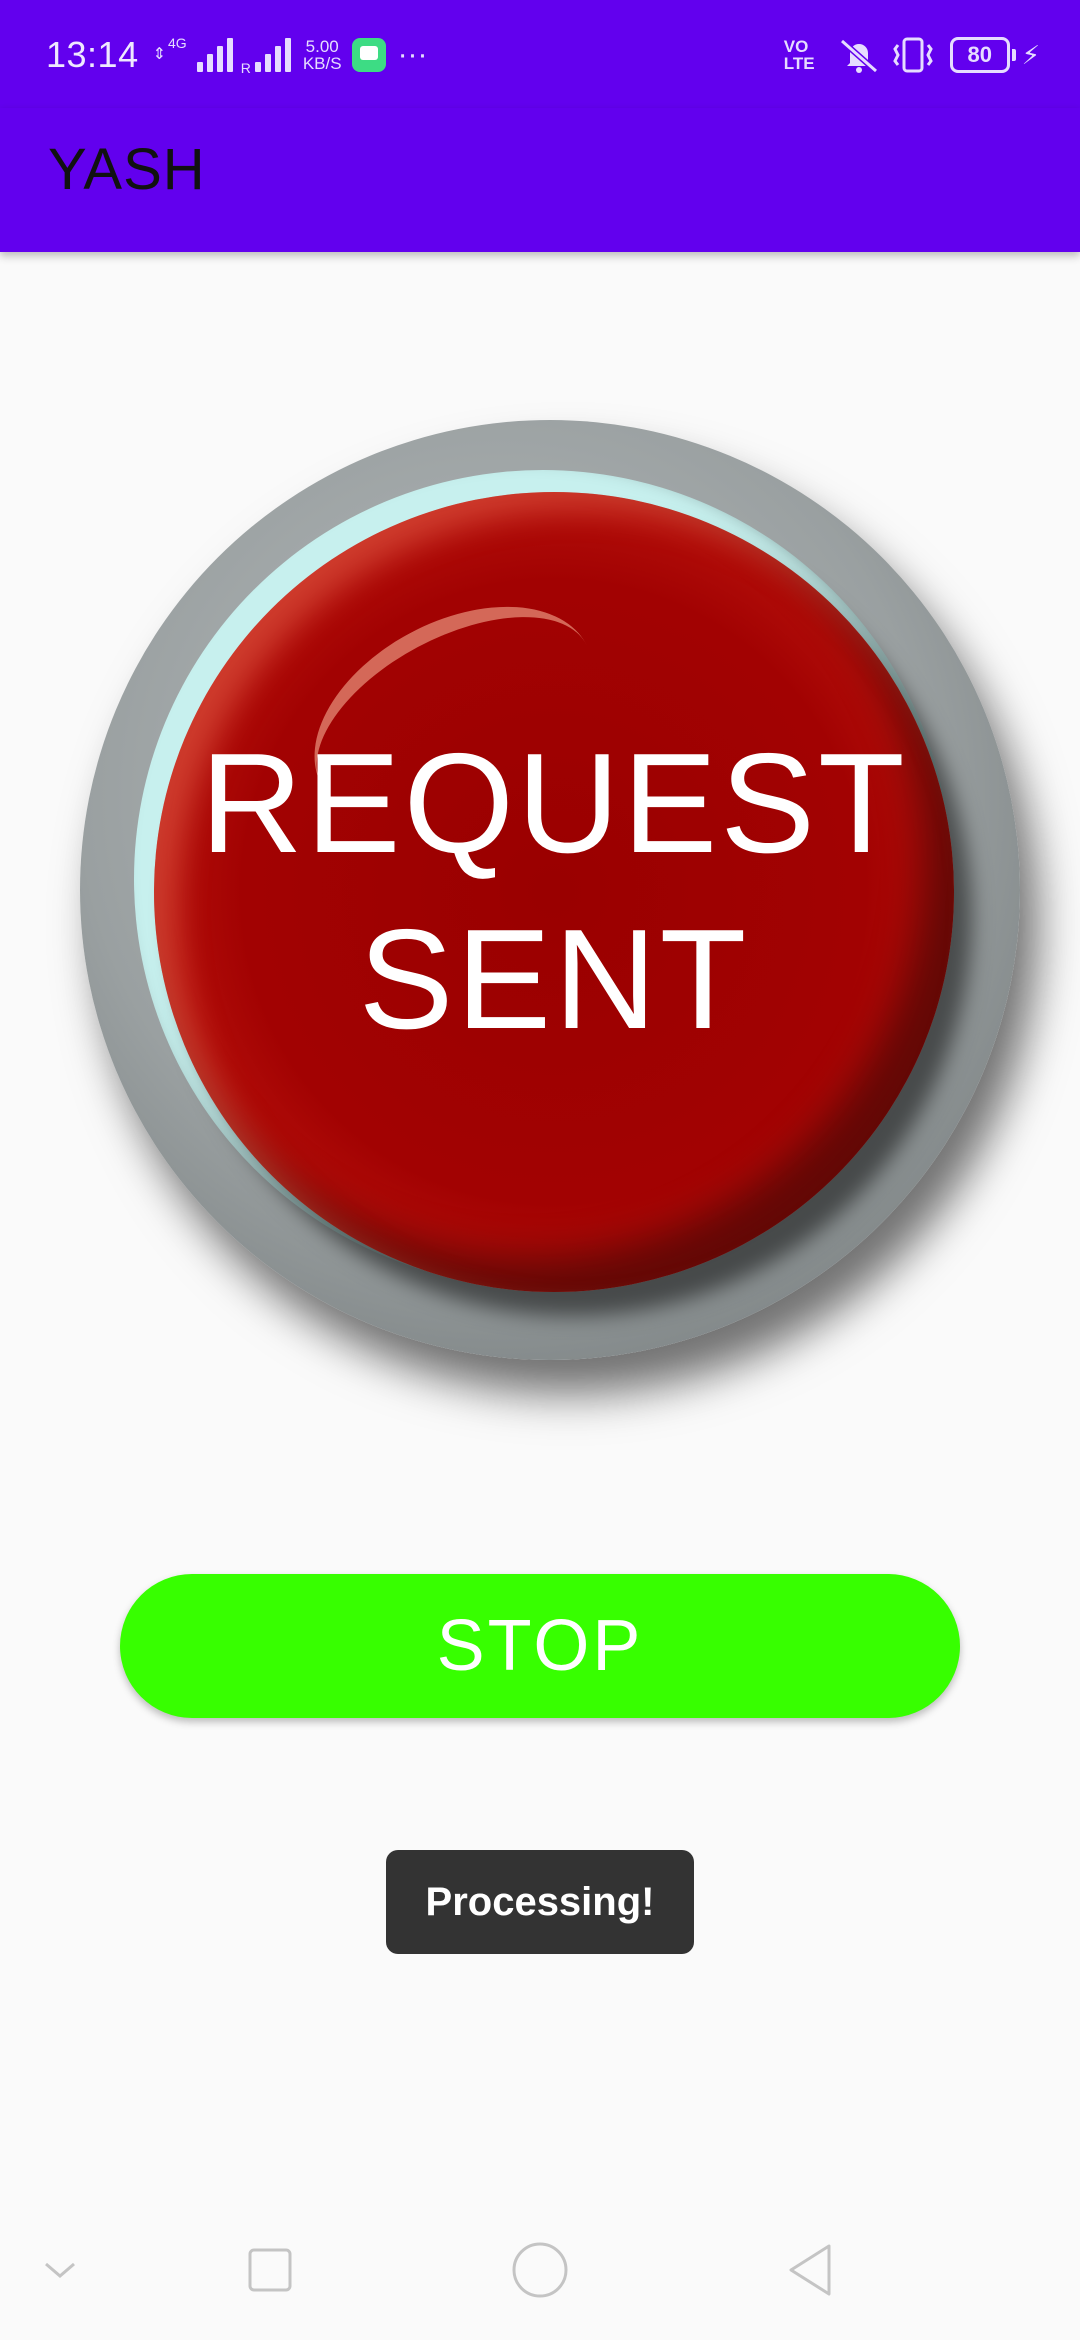  What do you see at coordinates (60, 2270) in the screenshot?
I see `chevron-down-icon` at bounding box center [60, 2270].